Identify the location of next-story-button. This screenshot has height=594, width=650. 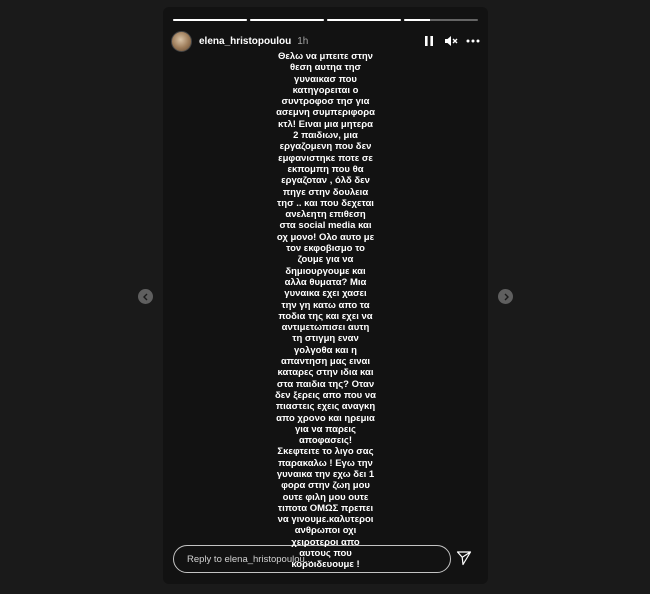
(505, 296).